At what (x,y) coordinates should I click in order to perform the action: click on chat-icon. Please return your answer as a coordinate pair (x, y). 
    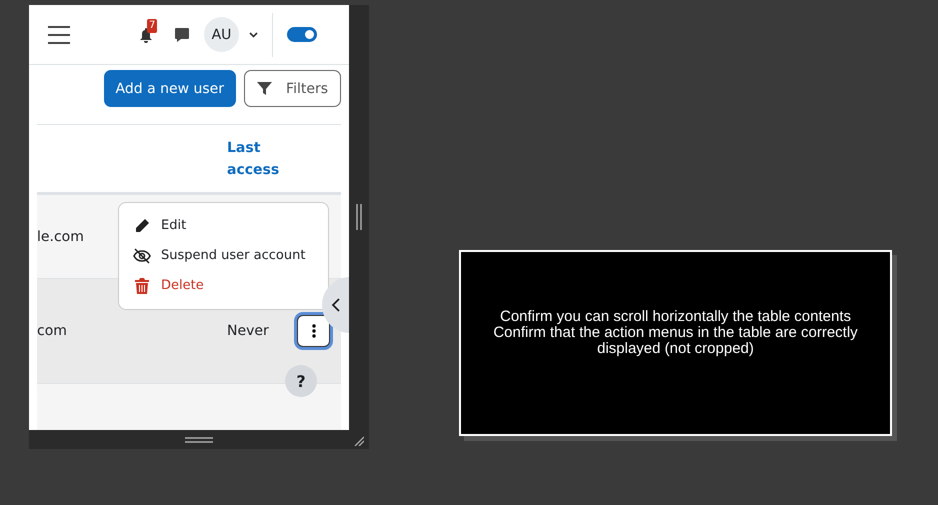
    Looking at the image, I should click on (182, 34).